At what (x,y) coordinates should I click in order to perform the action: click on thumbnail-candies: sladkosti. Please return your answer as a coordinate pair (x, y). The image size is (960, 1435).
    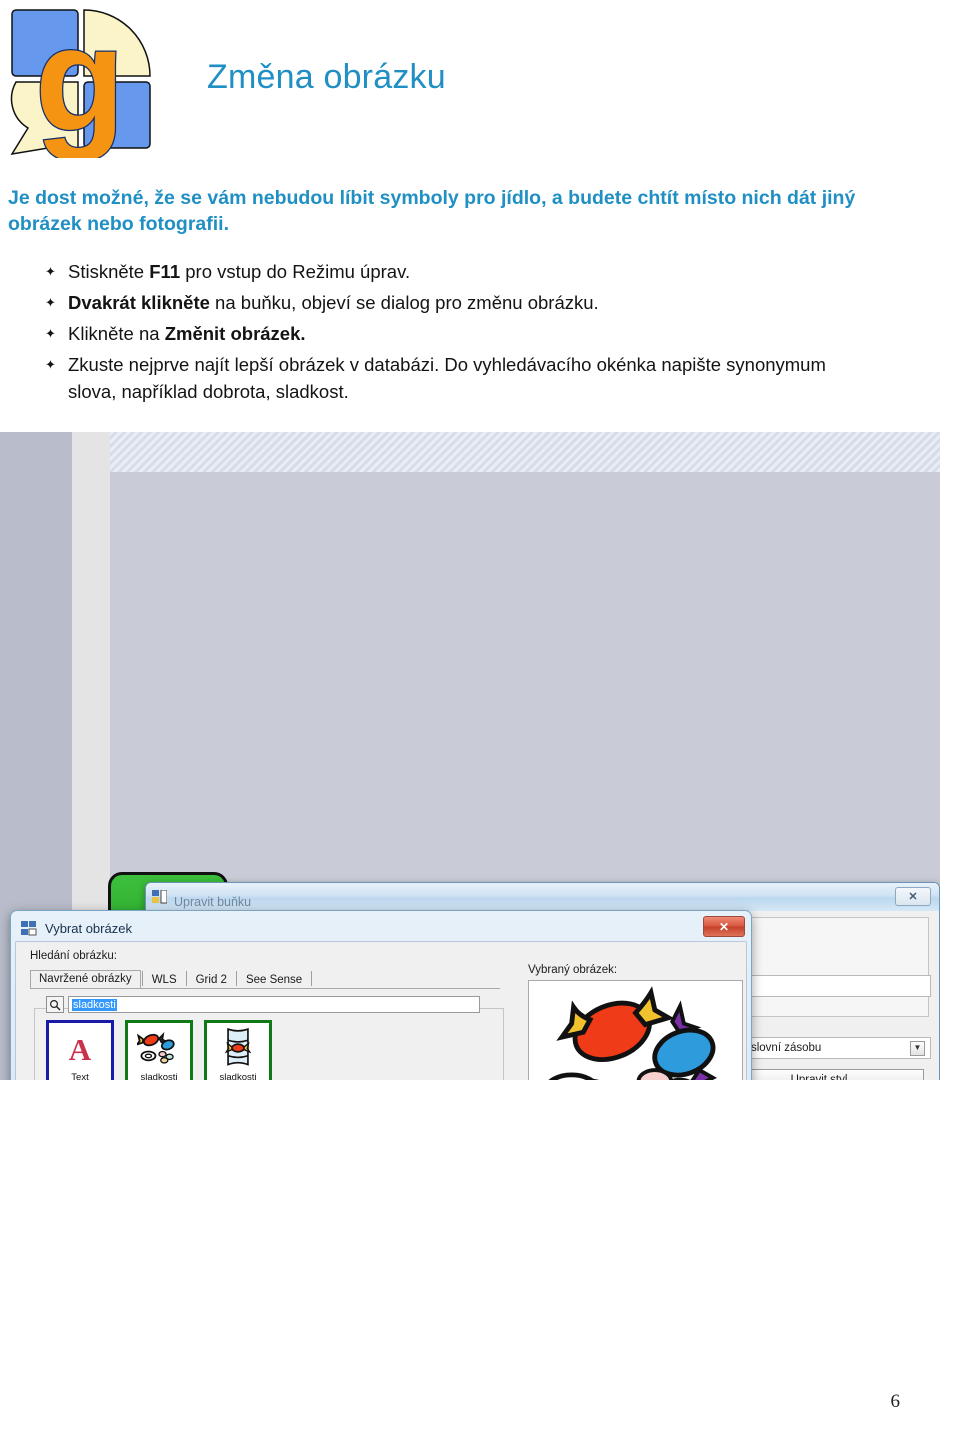
    Looking at the image, I should click on (159, 1050).